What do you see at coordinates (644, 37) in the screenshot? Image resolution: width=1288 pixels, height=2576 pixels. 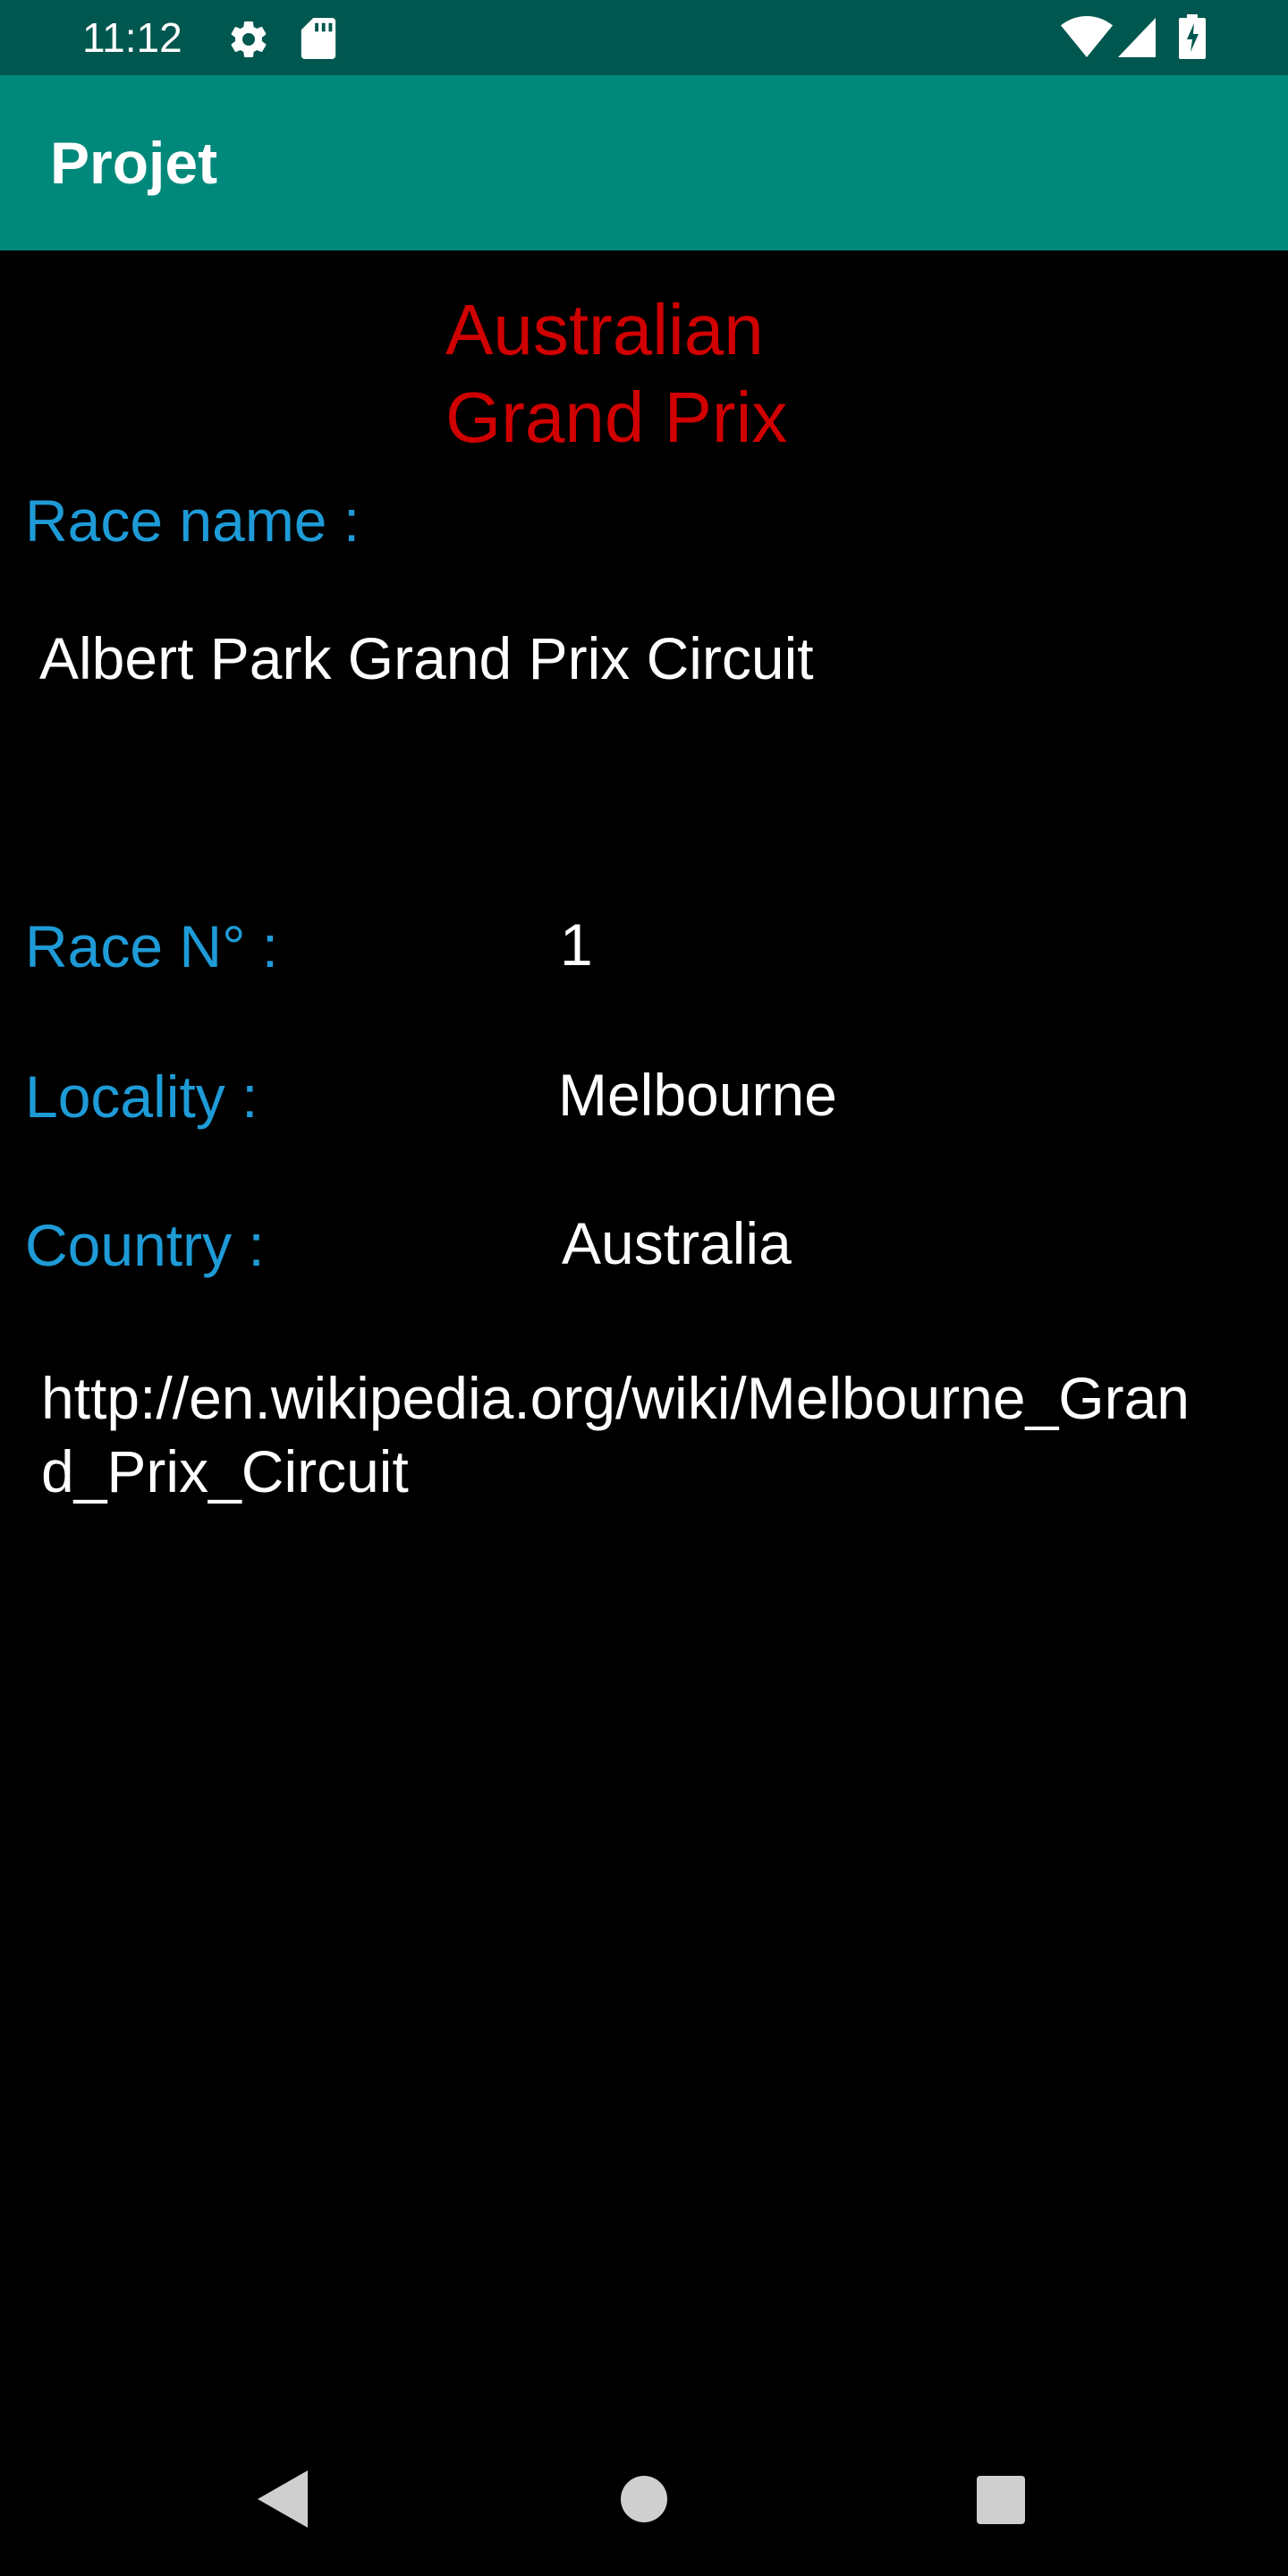 I see `status-bar: 11:12` at bounding box center [644, 37].